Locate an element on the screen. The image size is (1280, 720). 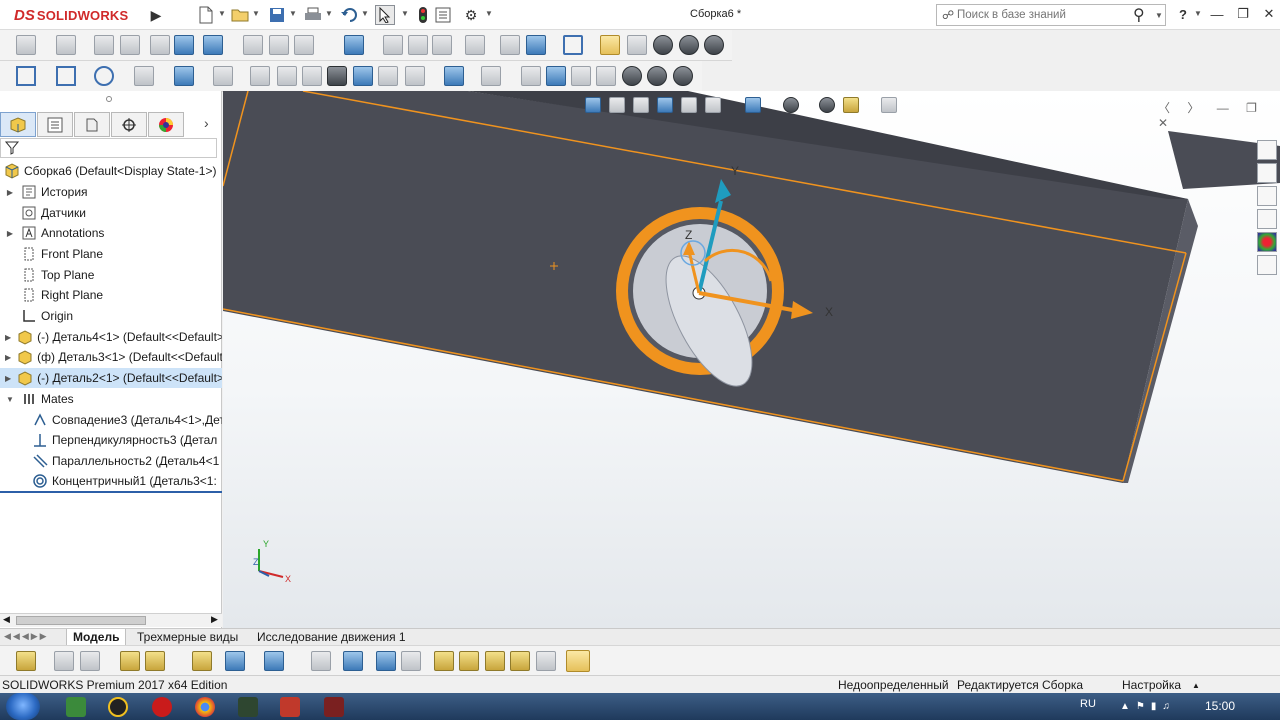
zoom-to-area-icon is located at coordinates (617, 105).